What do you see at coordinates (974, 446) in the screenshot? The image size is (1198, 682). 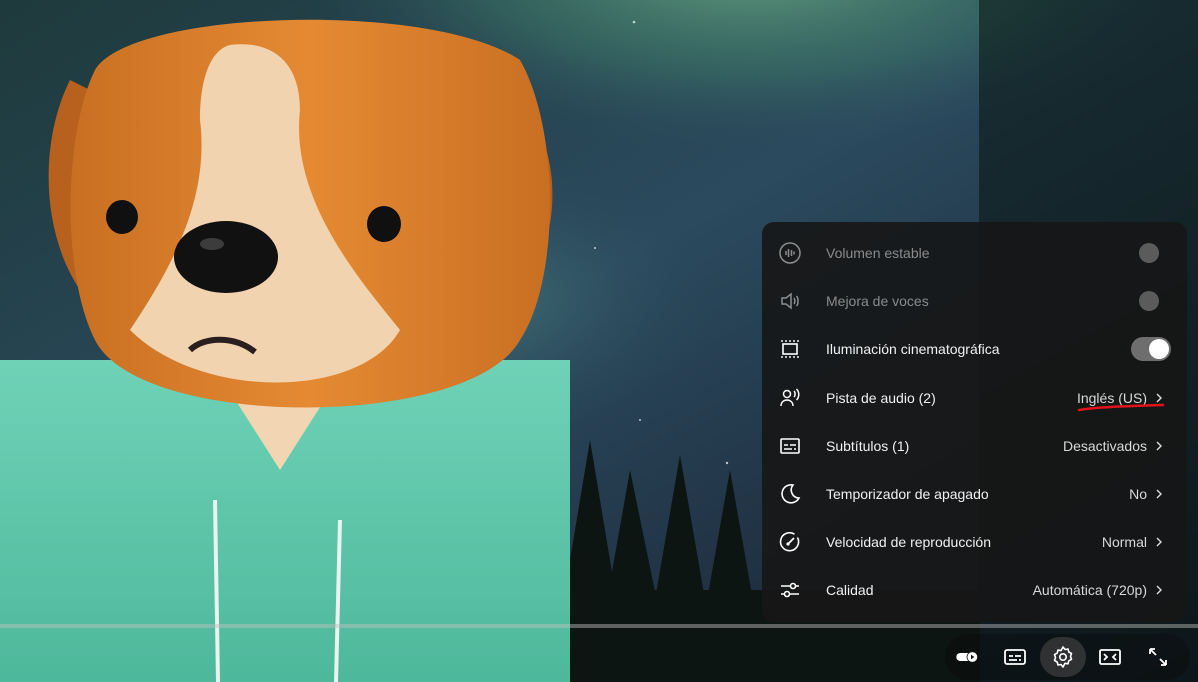 I see `menu-item-subtitles: Subtítulos (1) Desactivados` at bounding box center [974, 446].